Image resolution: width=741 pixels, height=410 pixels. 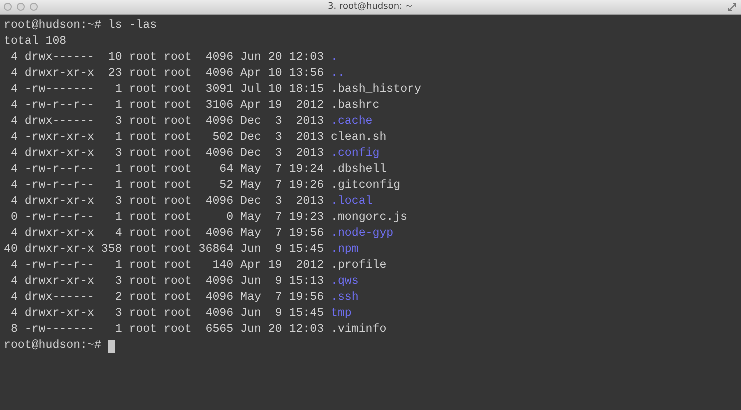 I want to click on file-name: .profile, so click(x=359, y=266).